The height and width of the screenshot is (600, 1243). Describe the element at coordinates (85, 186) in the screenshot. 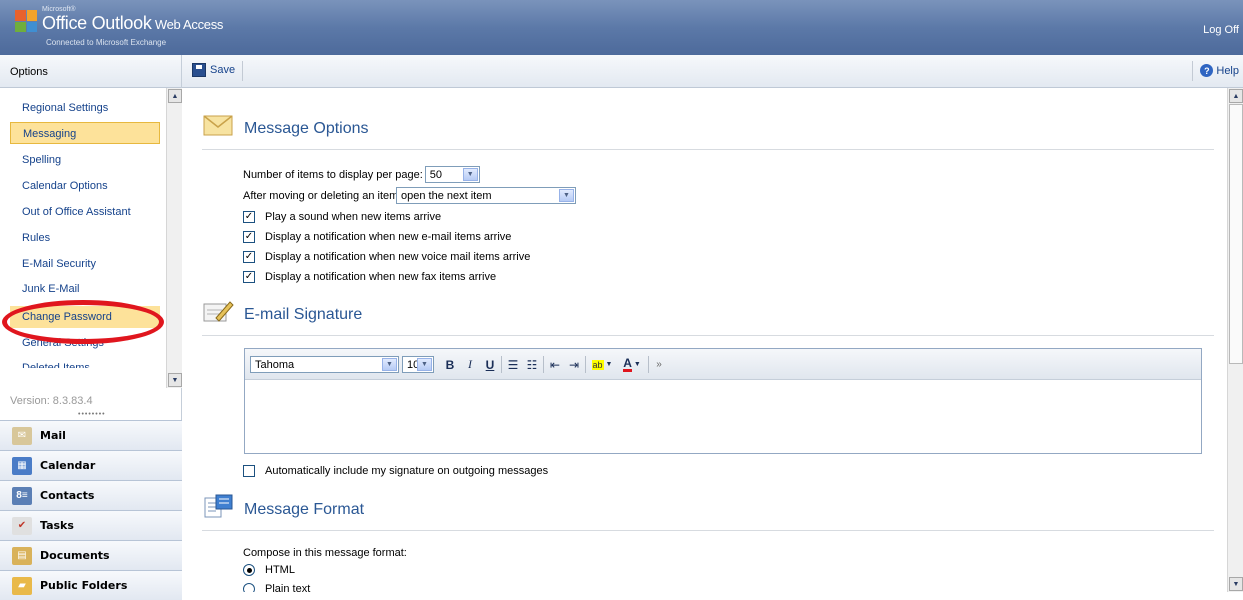

I see `options-item-calendar-options: Calendar Options` at that location.